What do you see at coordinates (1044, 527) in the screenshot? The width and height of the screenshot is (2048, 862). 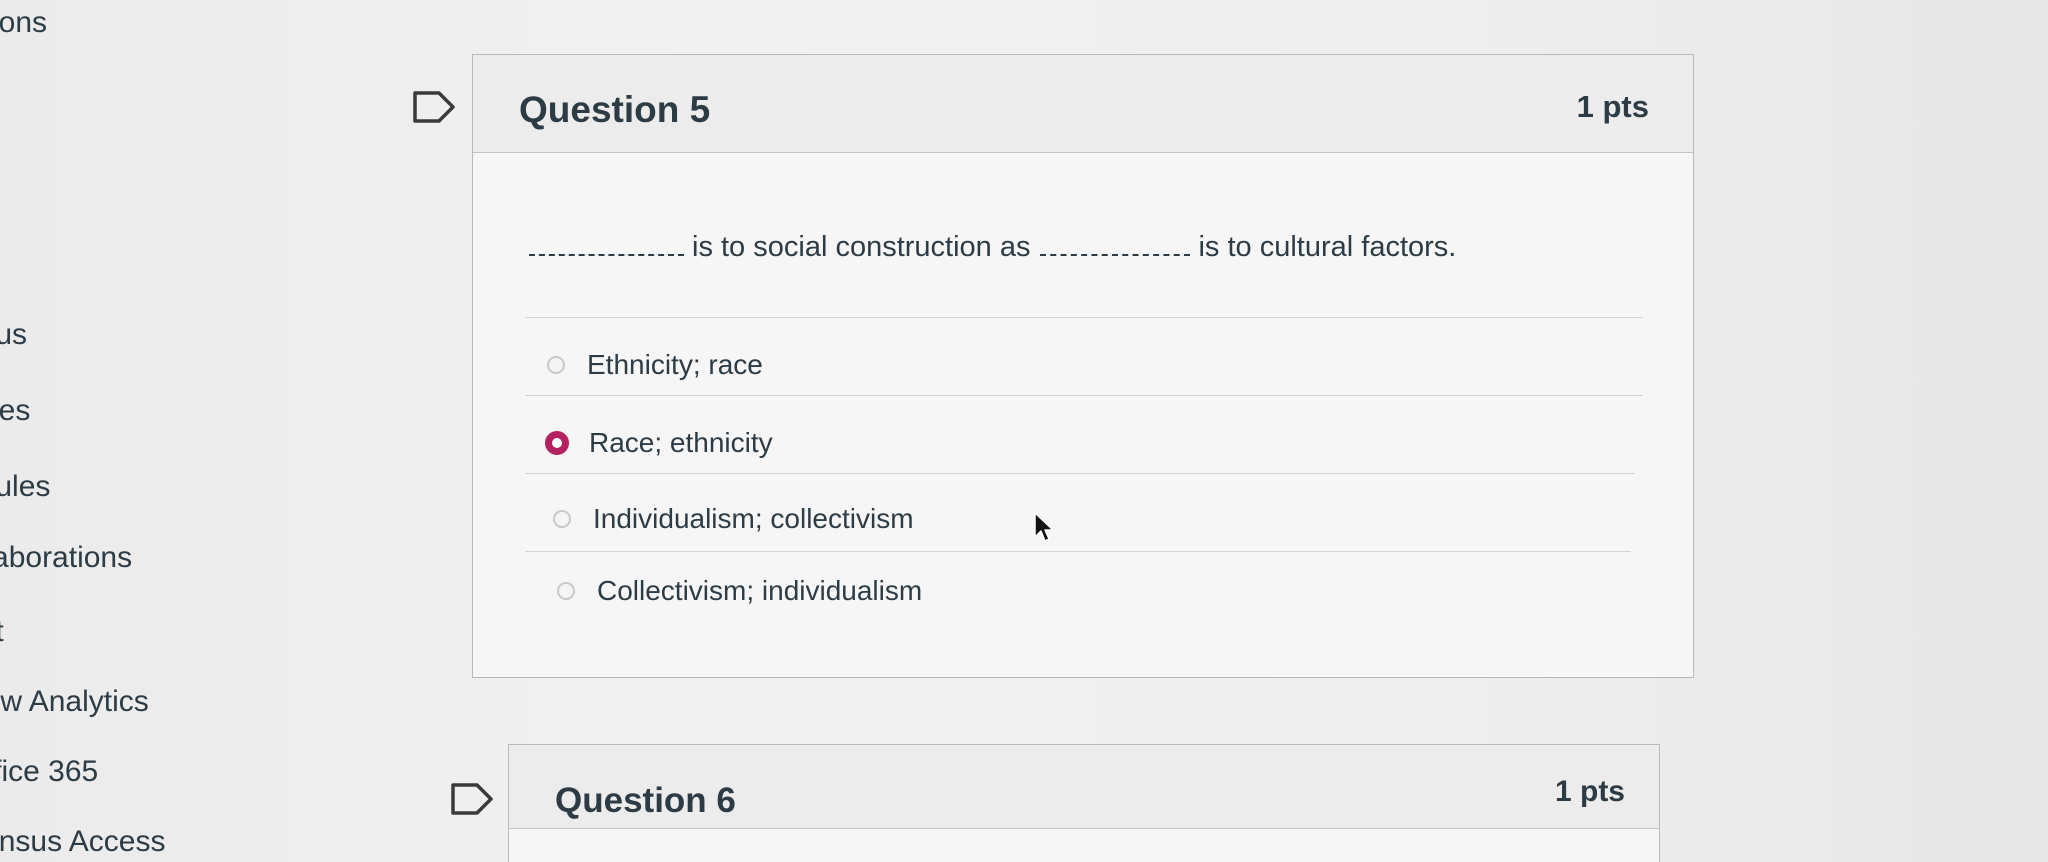 I see `mouse-pointer-icon` at bounding box center [1044, 527].